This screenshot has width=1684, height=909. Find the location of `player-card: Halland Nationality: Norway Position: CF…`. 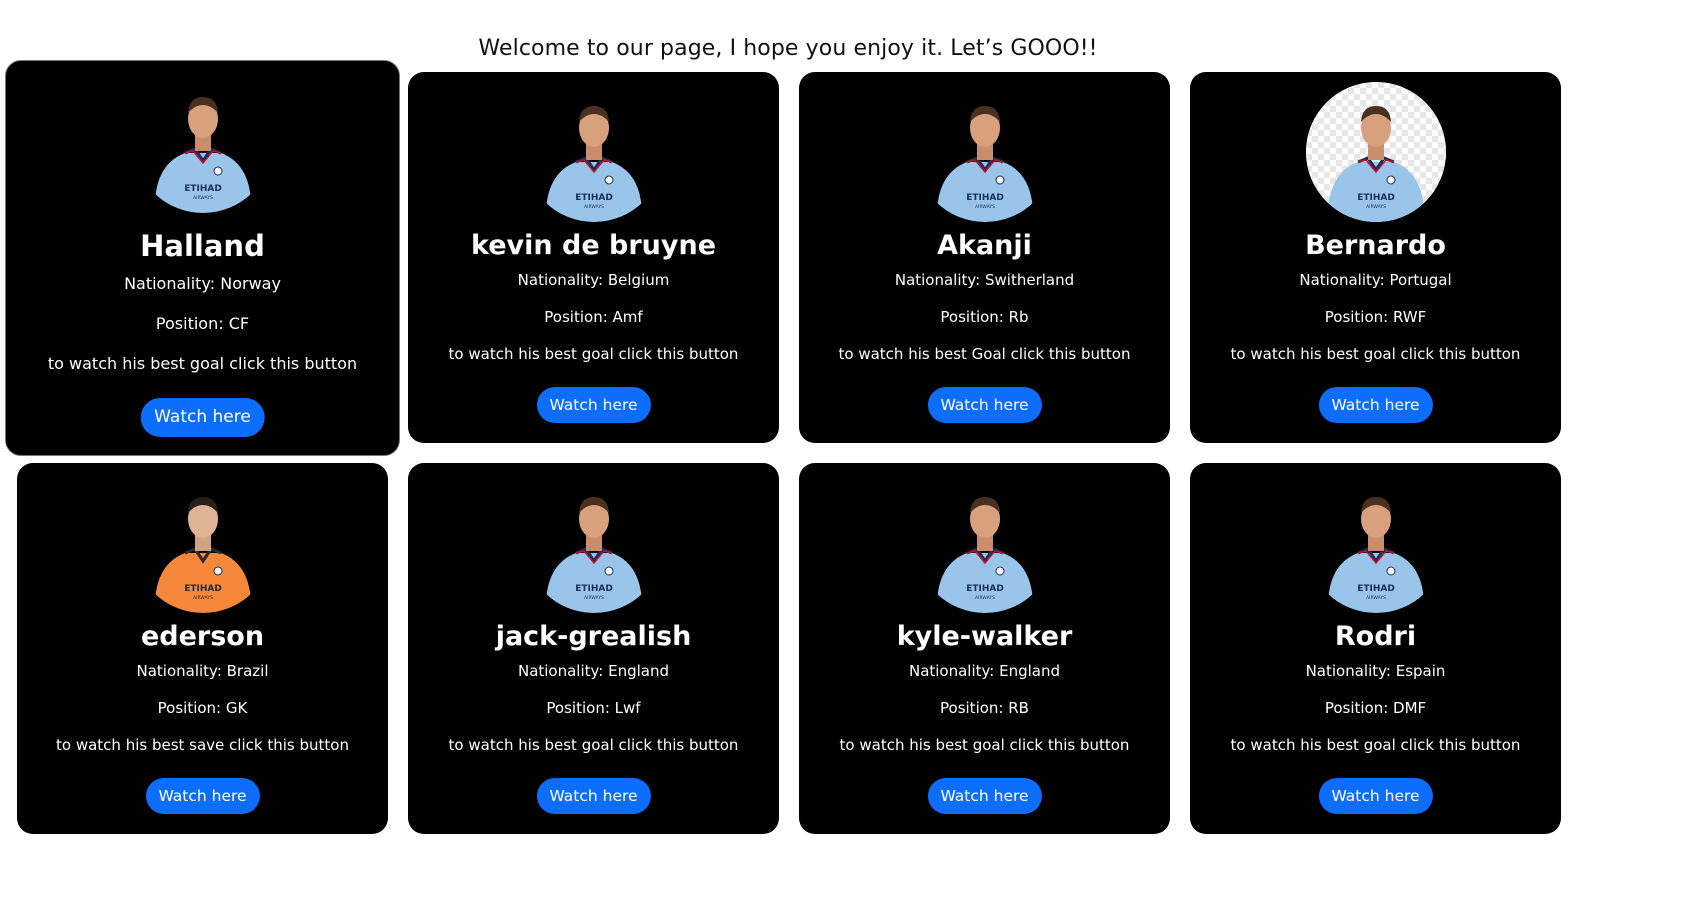

player-card: Halland Nationality: Norway Position: CF… is located at coordinates (202, 258).